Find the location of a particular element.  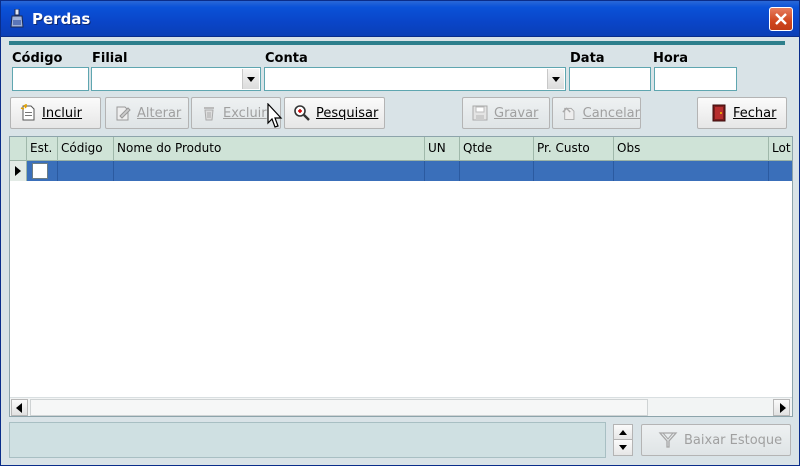

app-icon is located at coordinates (17, 18).